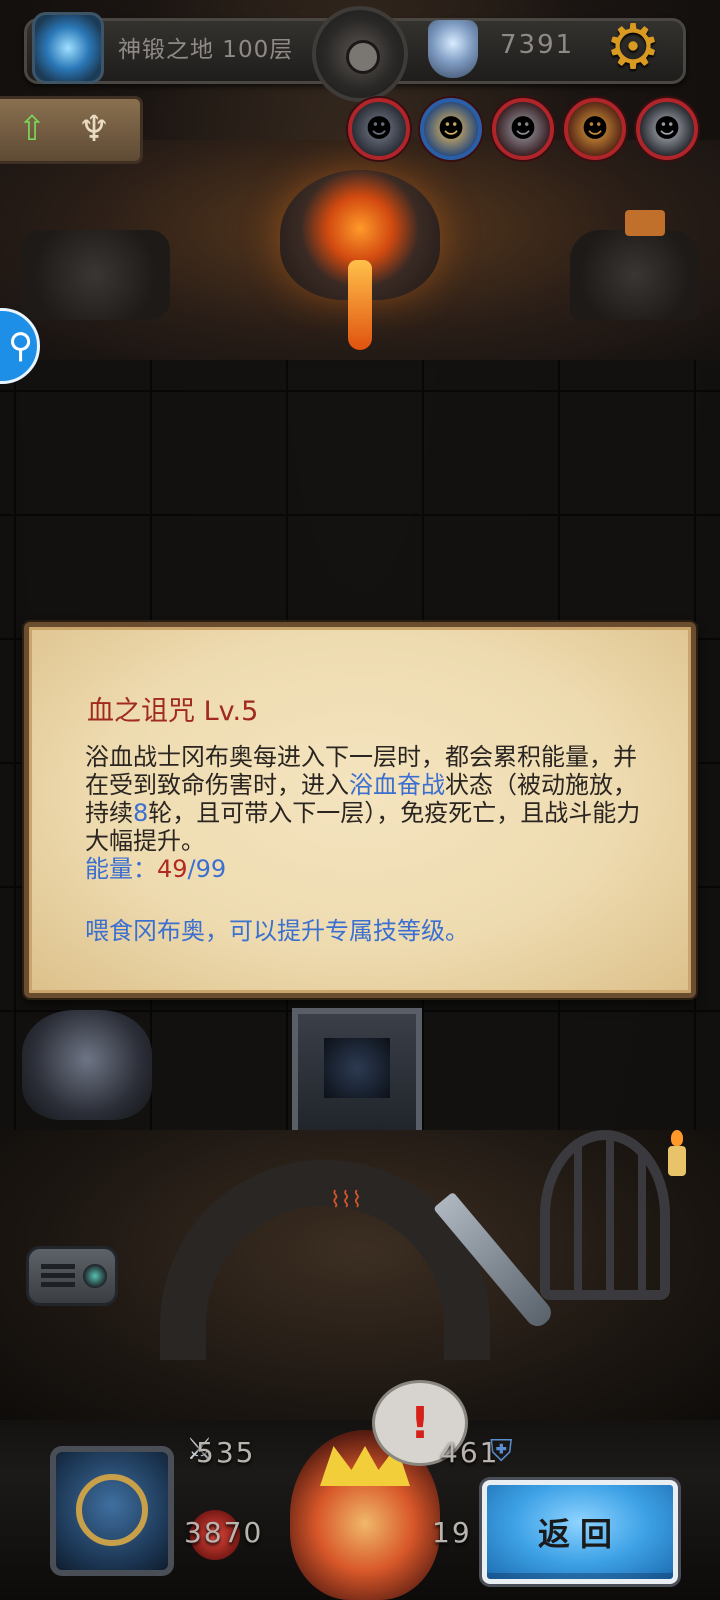 This screenshot has height=1600, width=720. Describe the element at coordinates (206, 50) in the screenshot. I see `floor-label: 神锻之地 100层` at that location.